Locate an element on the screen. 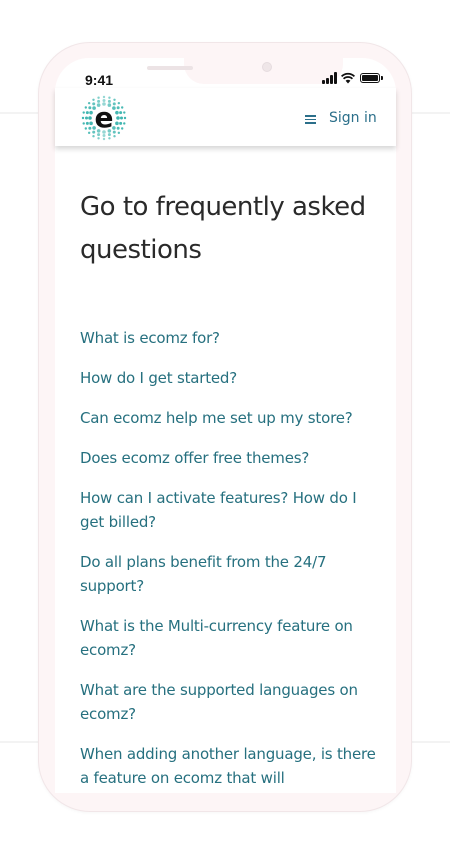 This screenshot has width=450, height=855. faq-link: Can ecomz help me set up my store? is located at coordinates (216, 418).